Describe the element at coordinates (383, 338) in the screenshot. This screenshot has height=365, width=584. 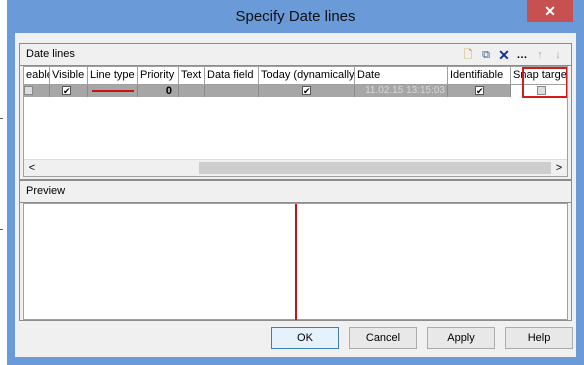
I see `cancel-button: Cancel` at that location.